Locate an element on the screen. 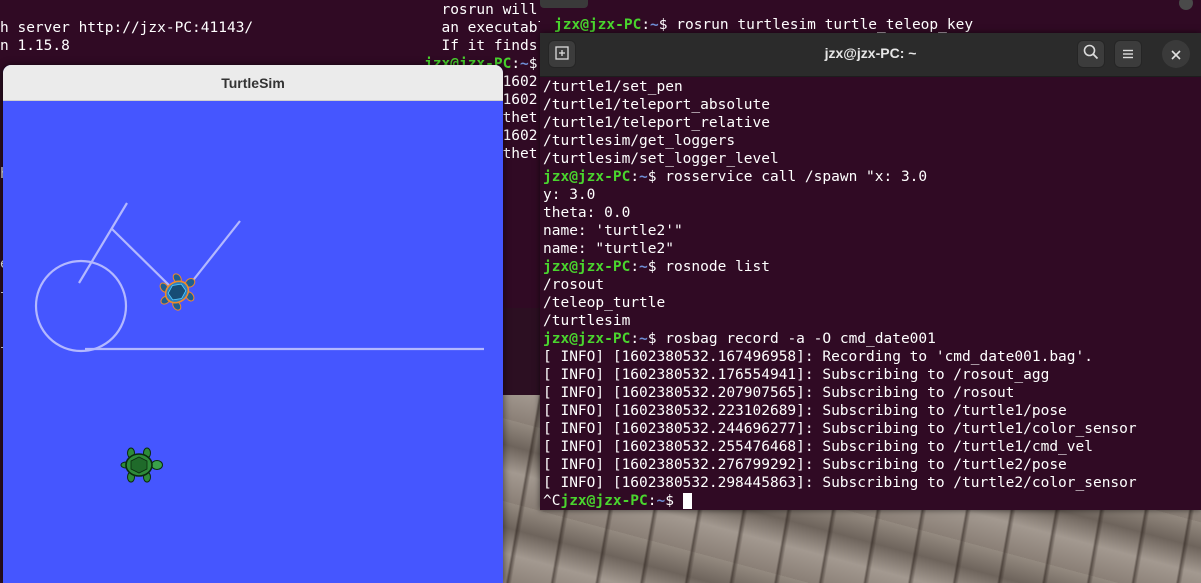  back-terminal-window: h server http://jzx-PC:41143/ n 1.15.8 is located at coordinates (215, 35).